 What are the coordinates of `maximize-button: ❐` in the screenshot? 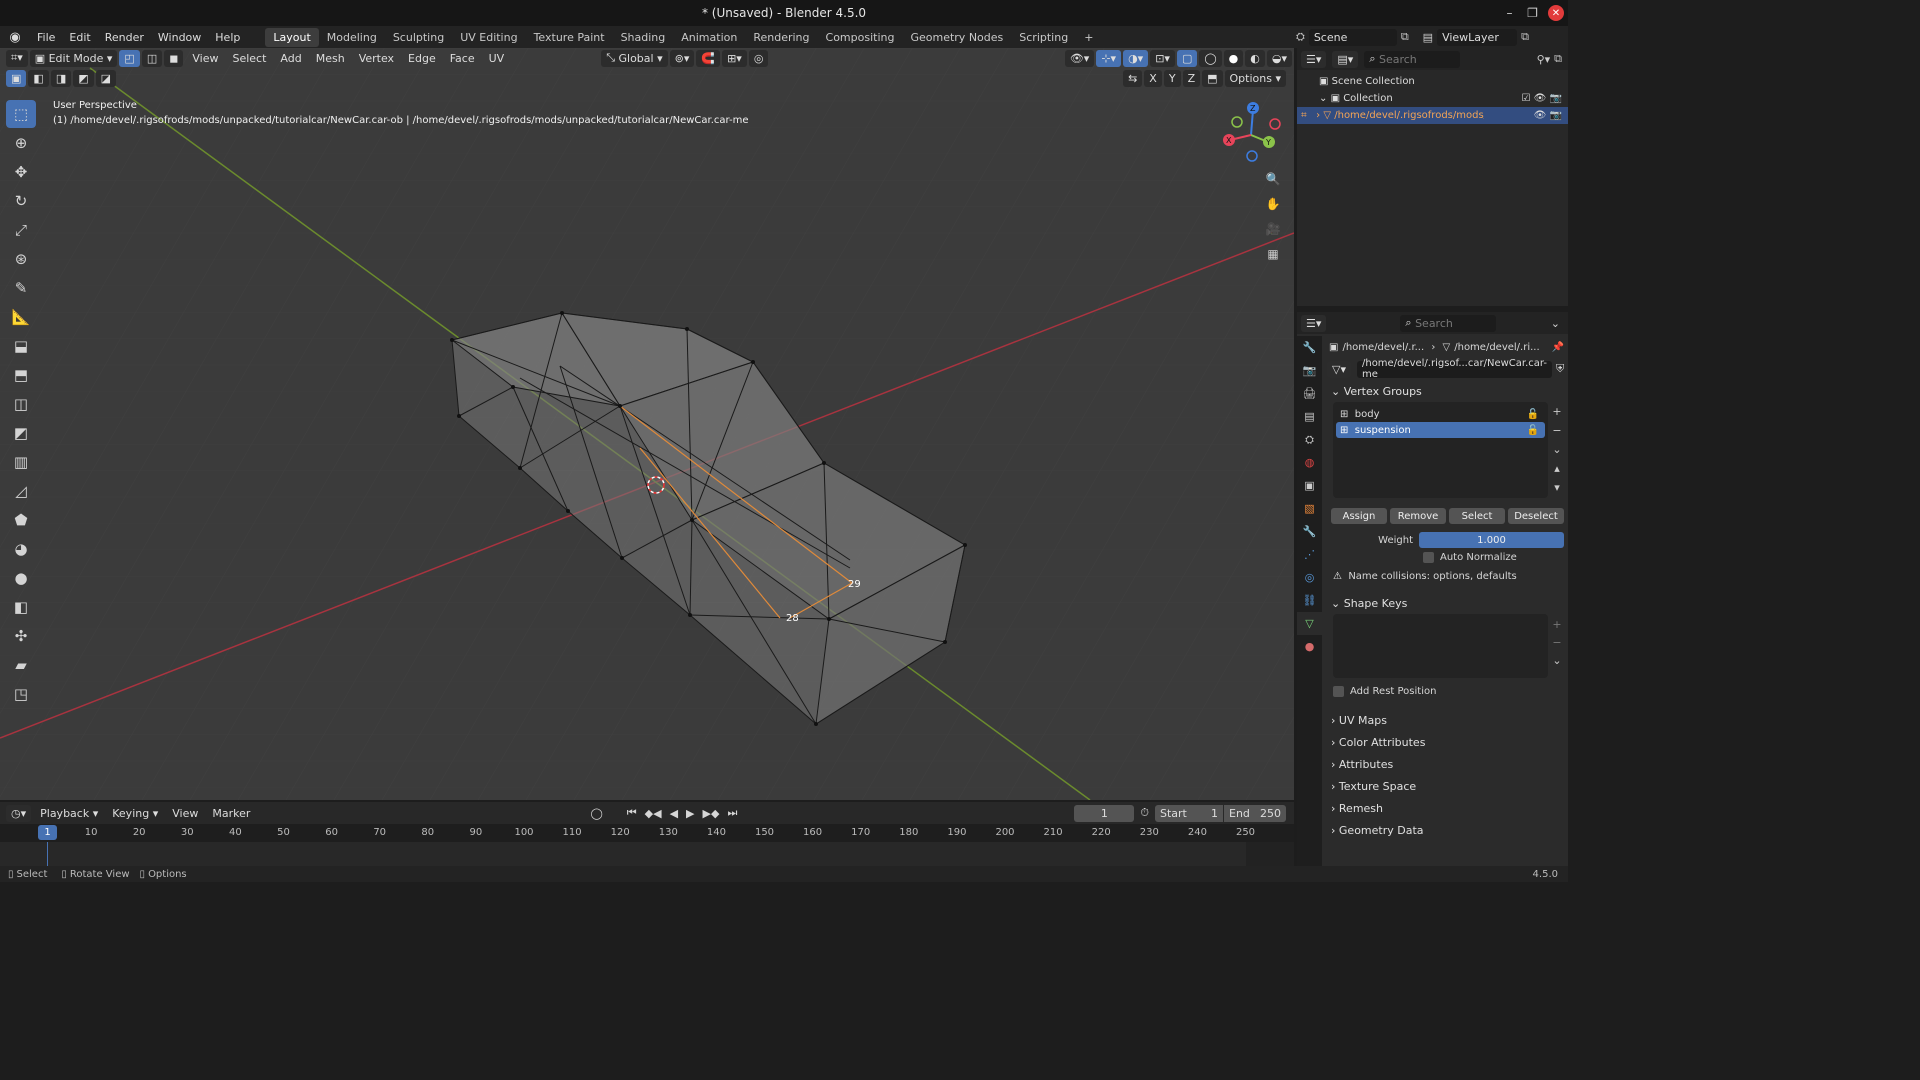 It's located at (1532, 13).